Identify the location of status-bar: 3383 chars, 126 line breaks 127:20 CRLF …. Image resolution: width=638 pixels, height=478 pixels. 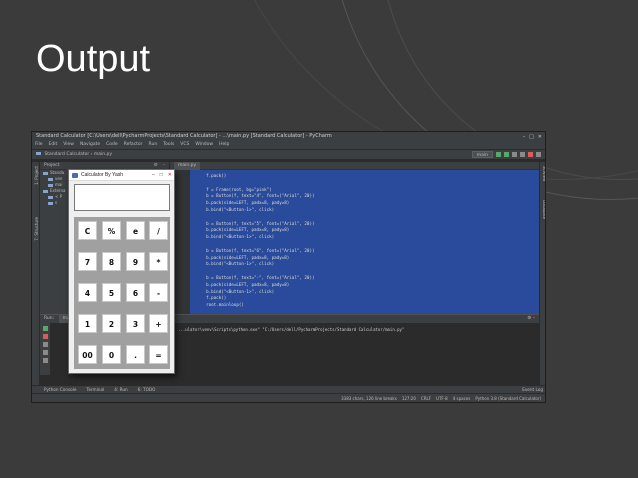
(288, 397).